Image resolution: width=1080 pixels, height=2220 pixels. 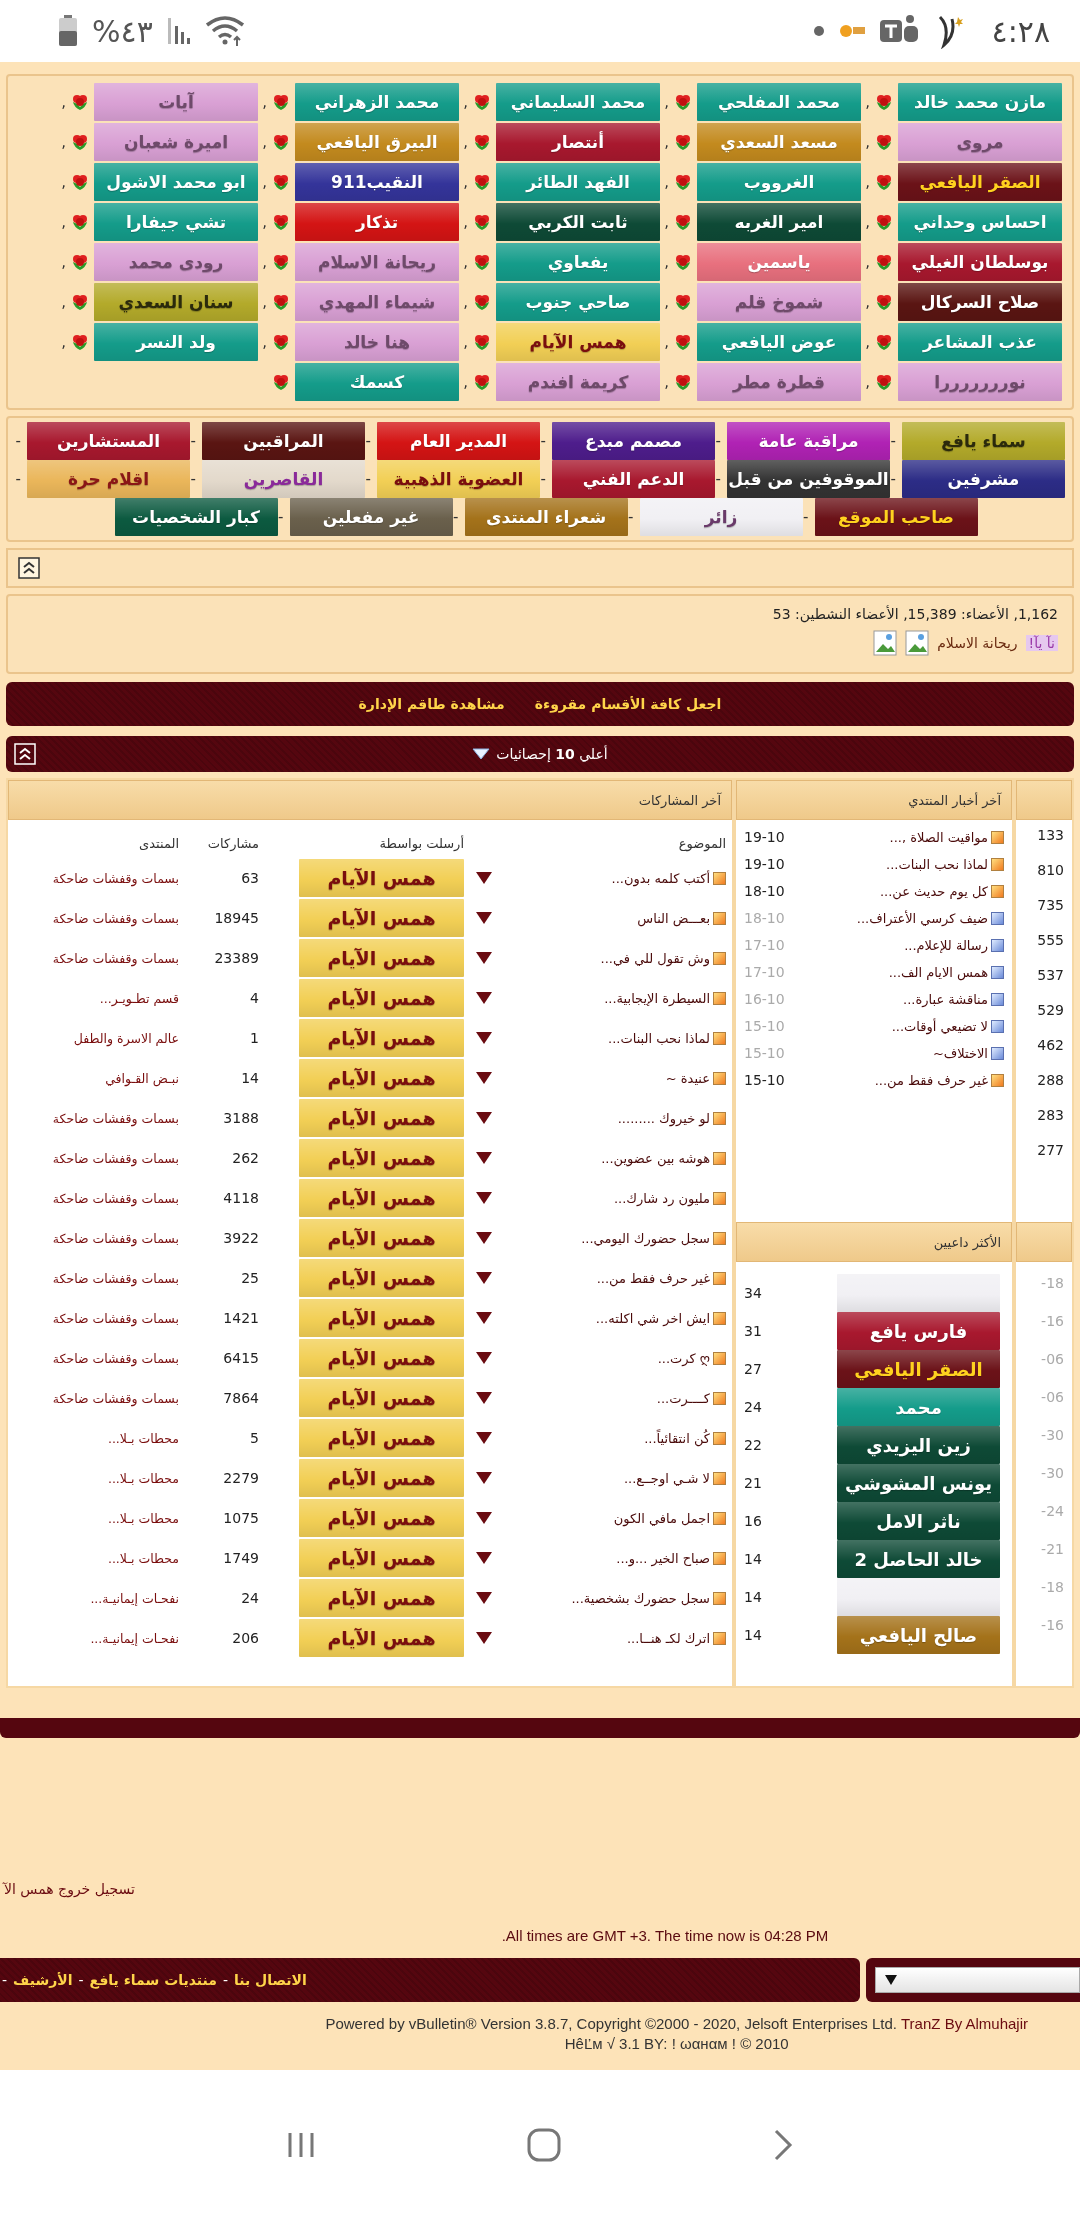 What do you see at coordinates (176, 302) in the screenshot?
I see `username-badge: سنان السعدي` at bounding box center [176, 302].